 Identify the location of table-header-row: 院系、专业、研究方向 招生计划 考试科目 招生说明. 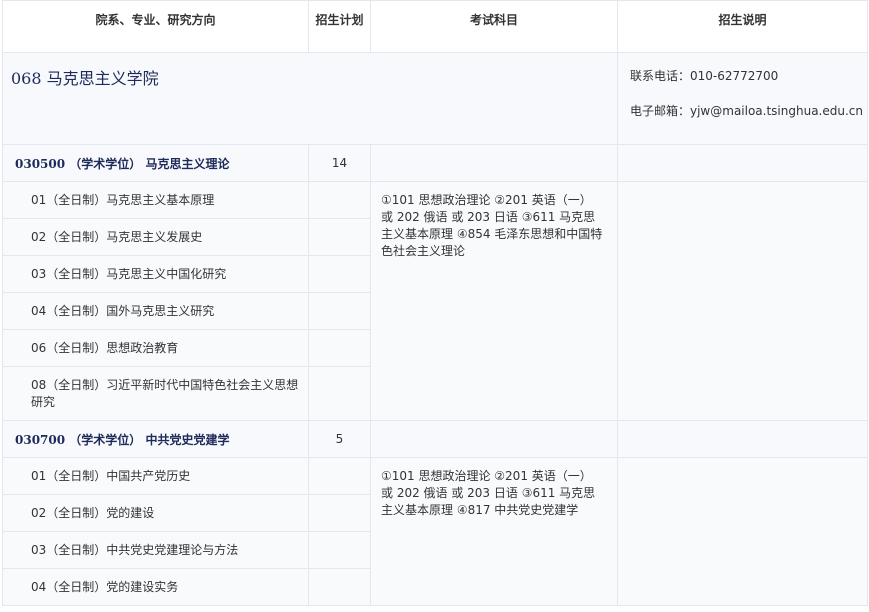
(435, 26).